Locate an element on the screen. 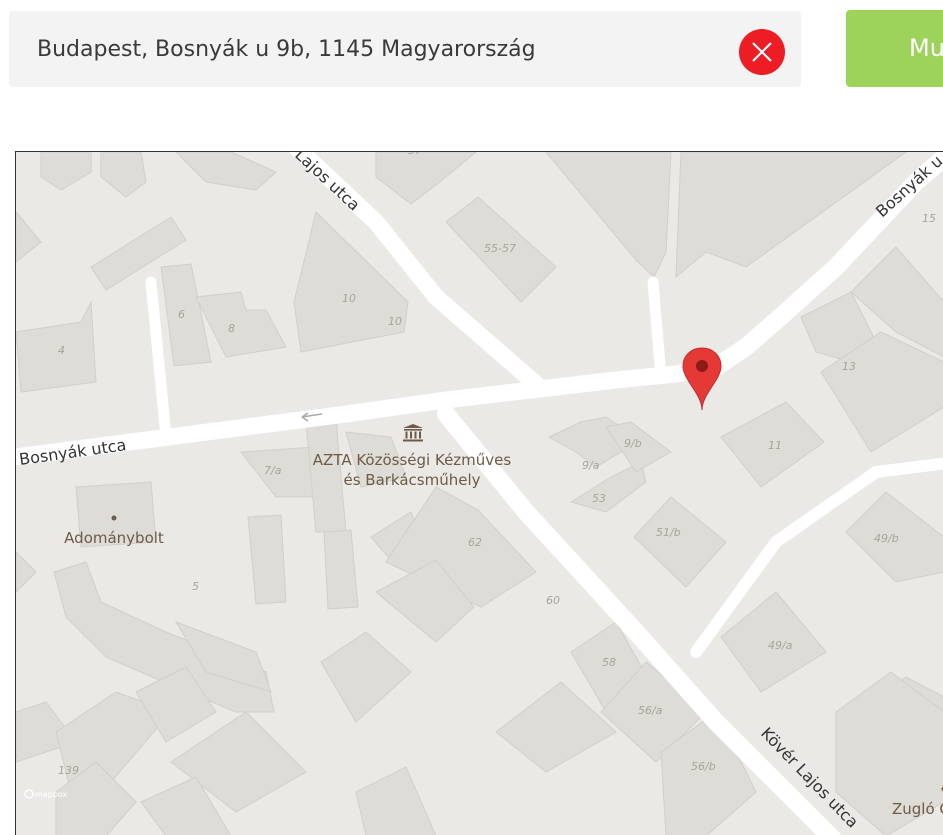  address-search-box is located at coordinates (405, 49).